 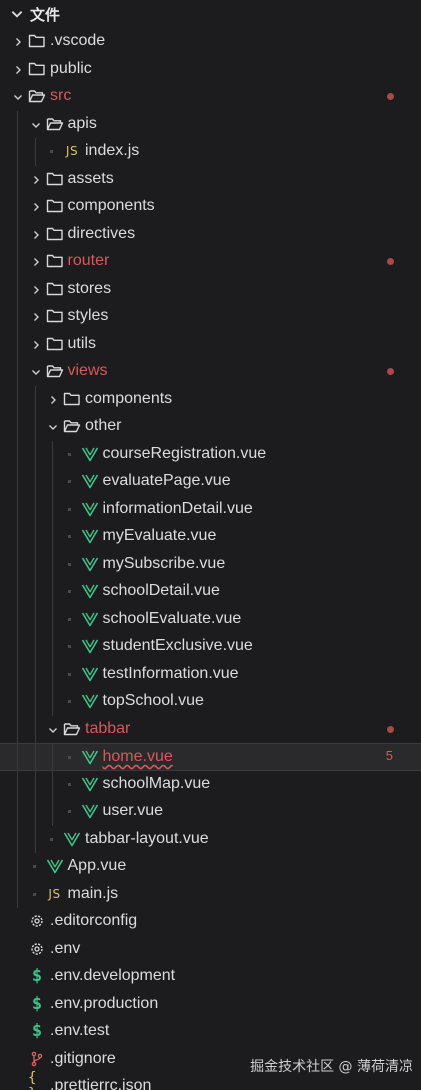 I want to click on tree-item-label: other, so click(x=103, y=425).